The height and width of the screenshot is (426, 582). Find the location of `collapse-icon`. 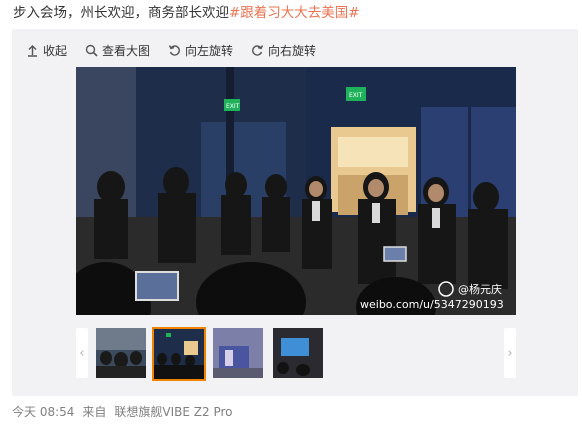

collapse-icon is located at coordinates (32, 50).